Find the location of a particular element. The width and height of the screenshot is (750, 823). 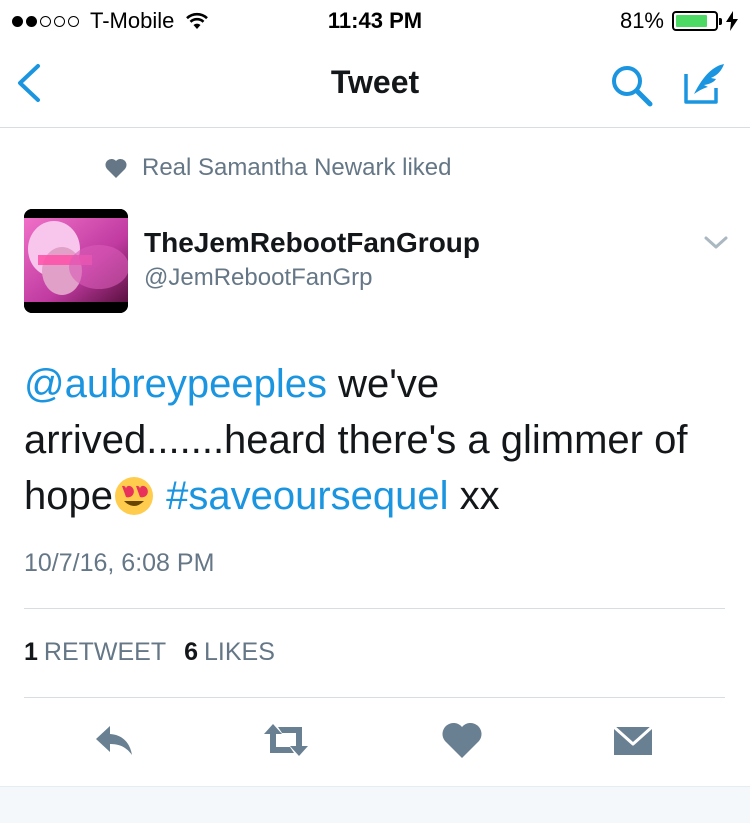

retweets-label: RETWEET is located at coordinates (105, 652).